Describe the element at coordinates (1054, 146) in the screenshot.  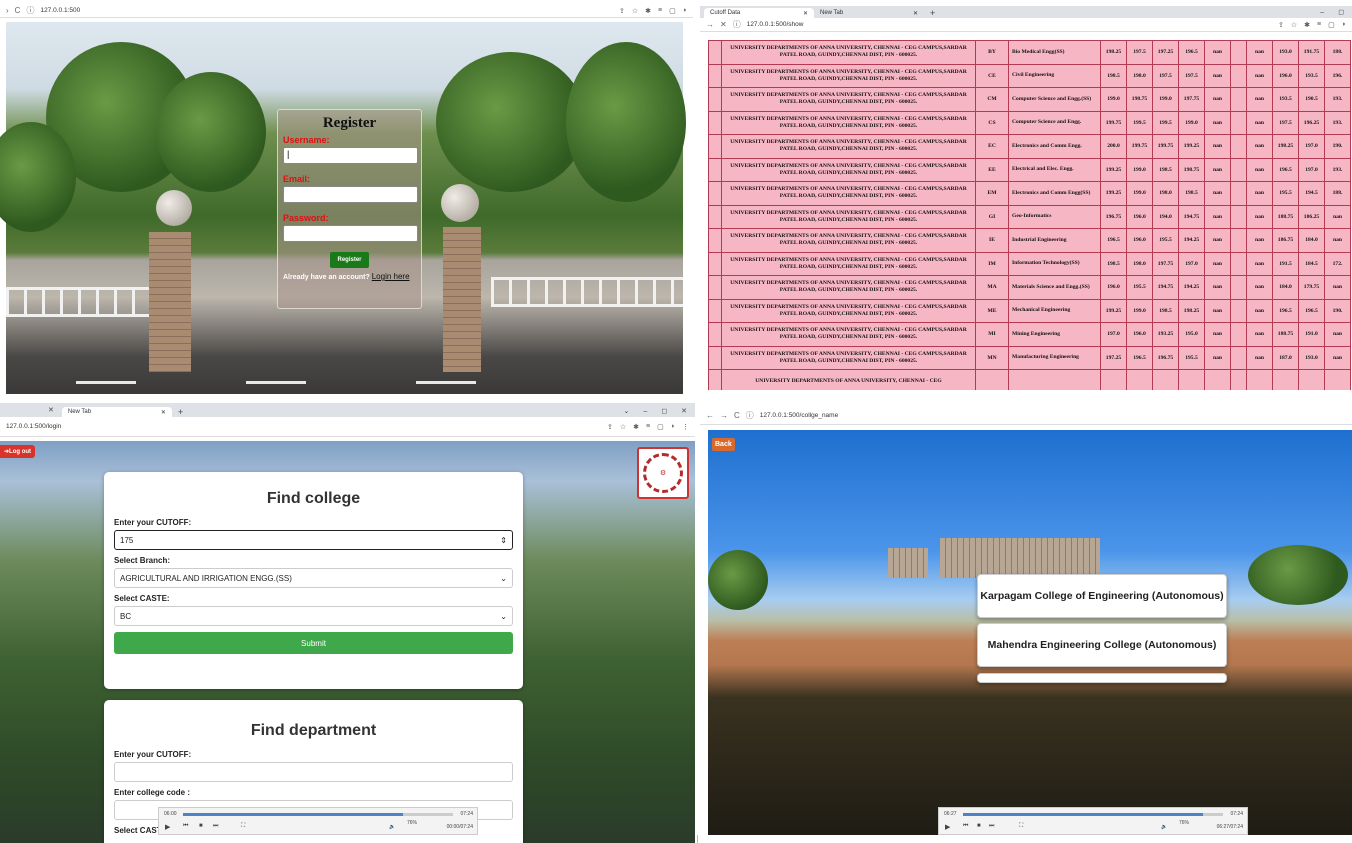
I see `table-cell: Electronics and Comm Engg.` at that location.